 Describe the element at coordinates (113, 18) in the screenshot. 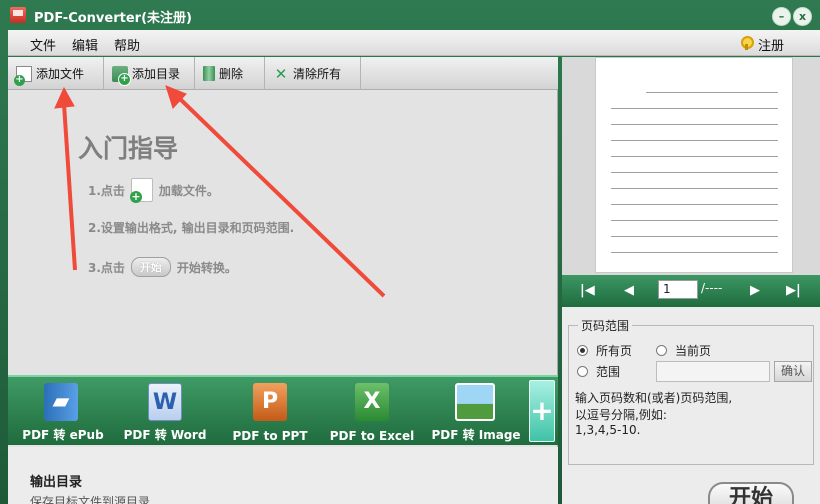

I see `window-title: PDF-Converter(未注册)` at that location.